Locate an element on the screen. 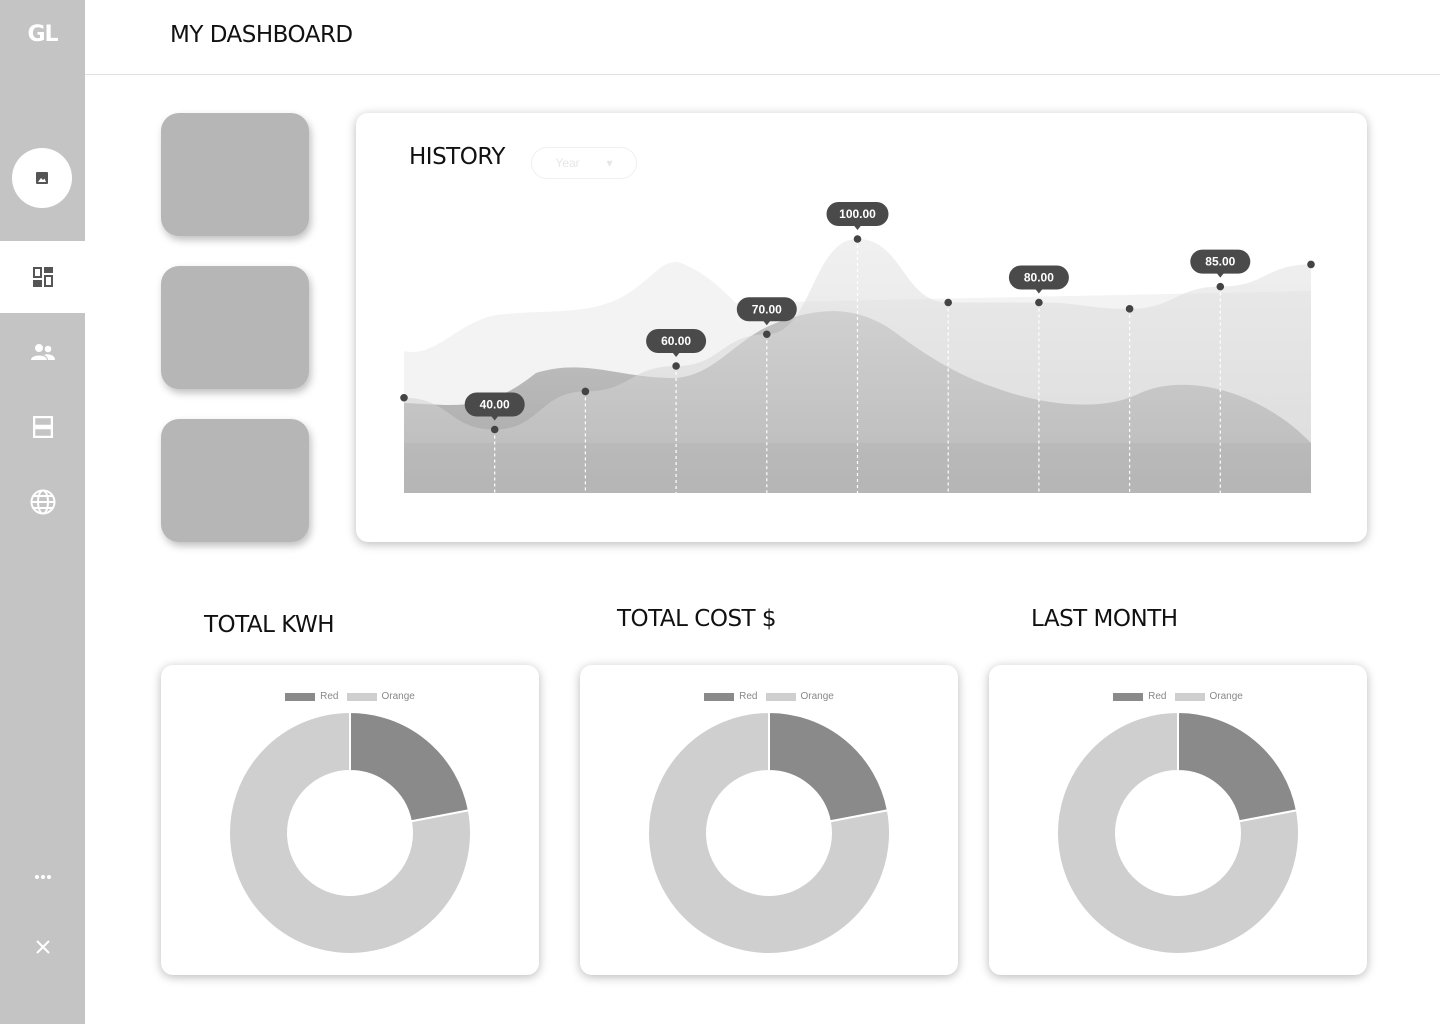 This screenshot has height=1024, width=1440. total-cost-card: Red Orange is located at coordinates (769, 820).